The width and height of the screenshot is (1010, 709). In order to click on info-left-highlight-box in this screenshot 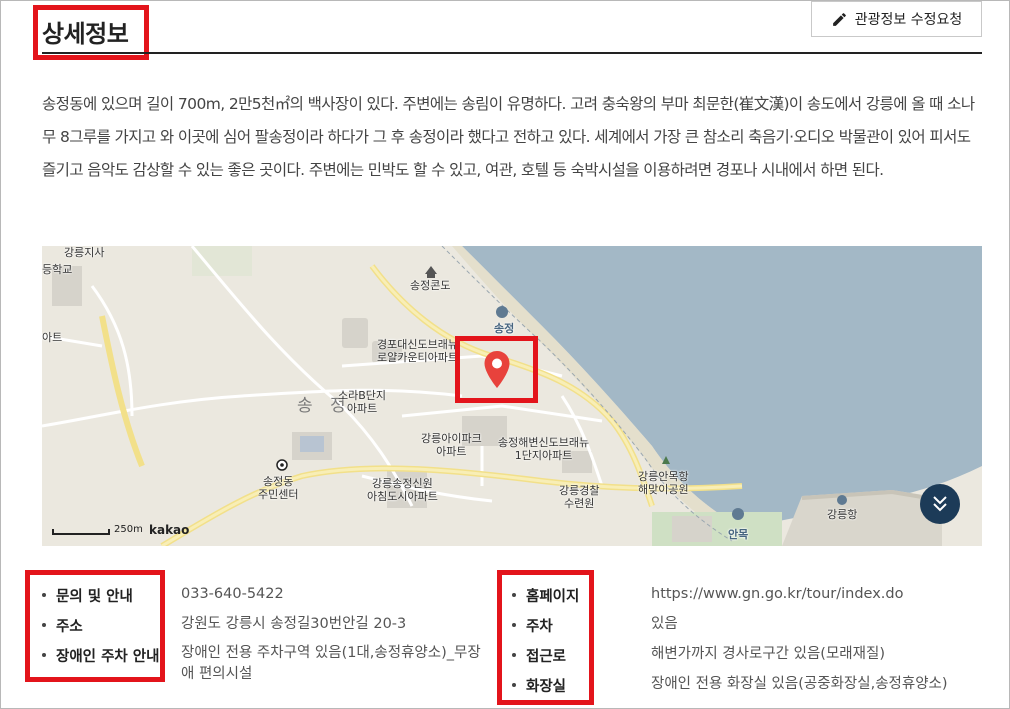, I will do `click(95, 626)`.